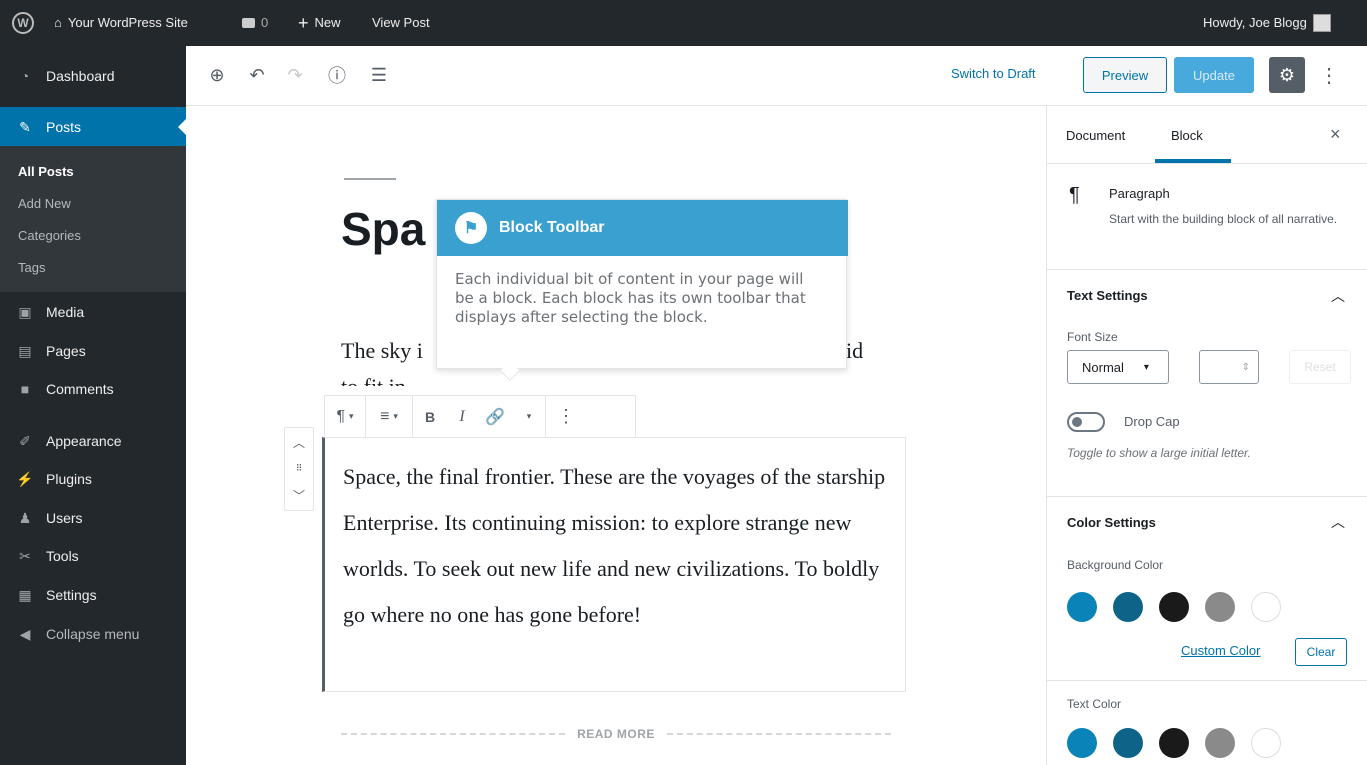  What do you see at coordinates (1077, 422) in the screenshot?
I see `toggle-knob` at bounding box center [1077, 422].